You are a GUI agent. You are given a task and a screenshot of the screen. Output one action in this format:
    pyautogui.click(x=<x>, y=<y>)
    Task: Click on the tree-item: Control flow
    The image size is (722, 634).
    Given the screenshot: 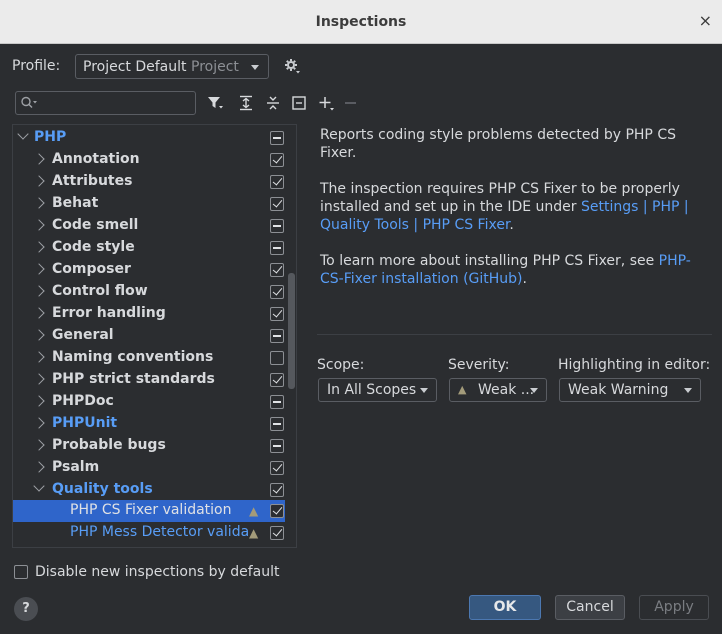 What is the action you would take?
    pyautogui.click(x=149, y=292)
    